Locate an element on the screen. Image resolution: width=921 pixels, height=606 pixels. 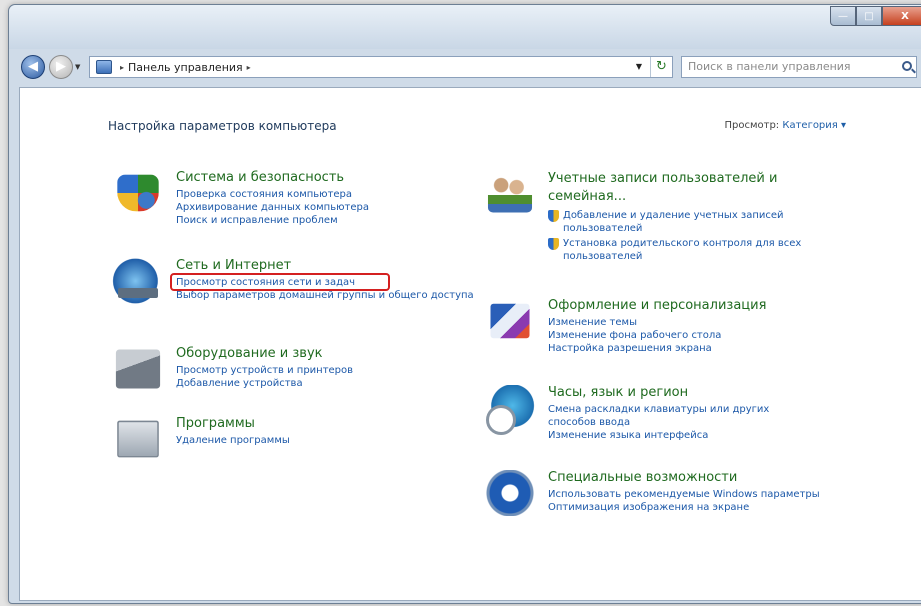
printer-hardware-icon is located at coordinates (138, 369).